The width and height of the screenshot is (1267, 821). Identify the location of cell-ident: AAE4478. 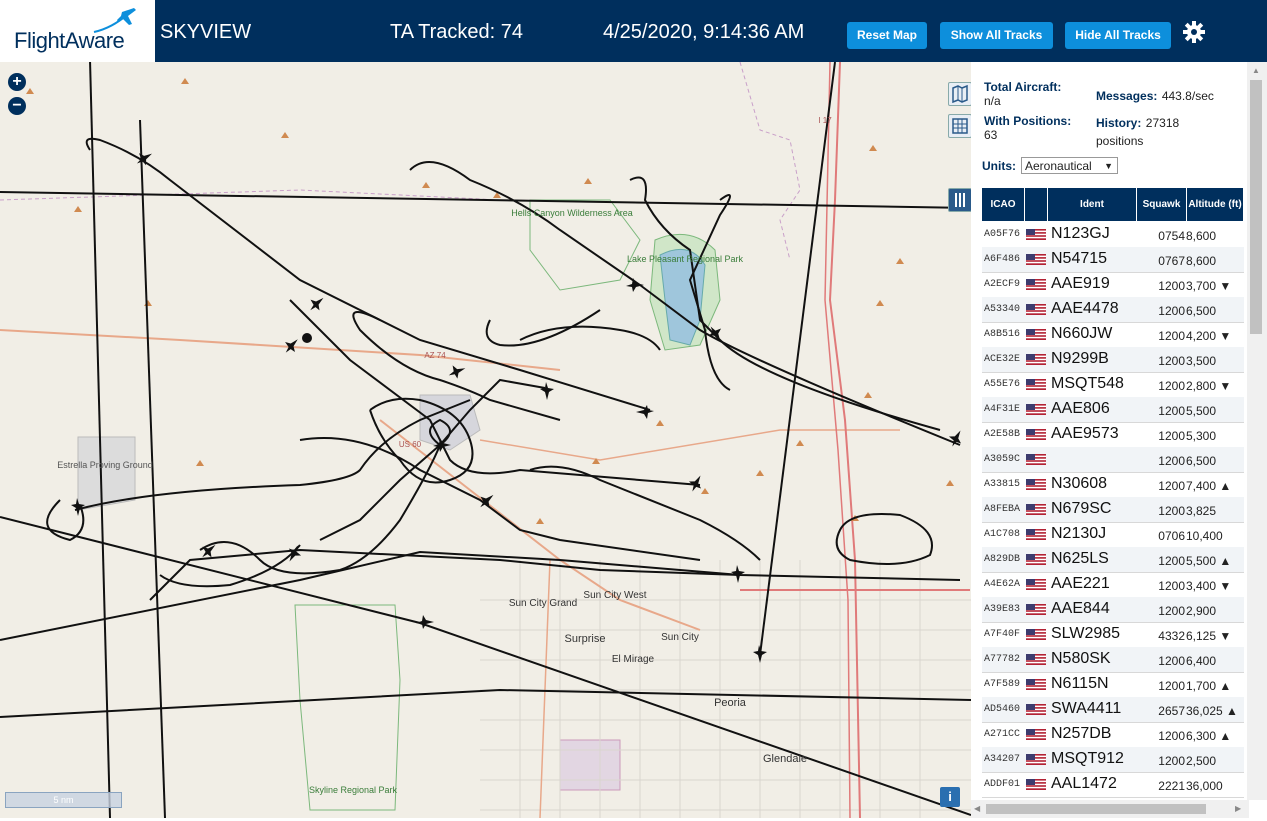
(1085, 308).